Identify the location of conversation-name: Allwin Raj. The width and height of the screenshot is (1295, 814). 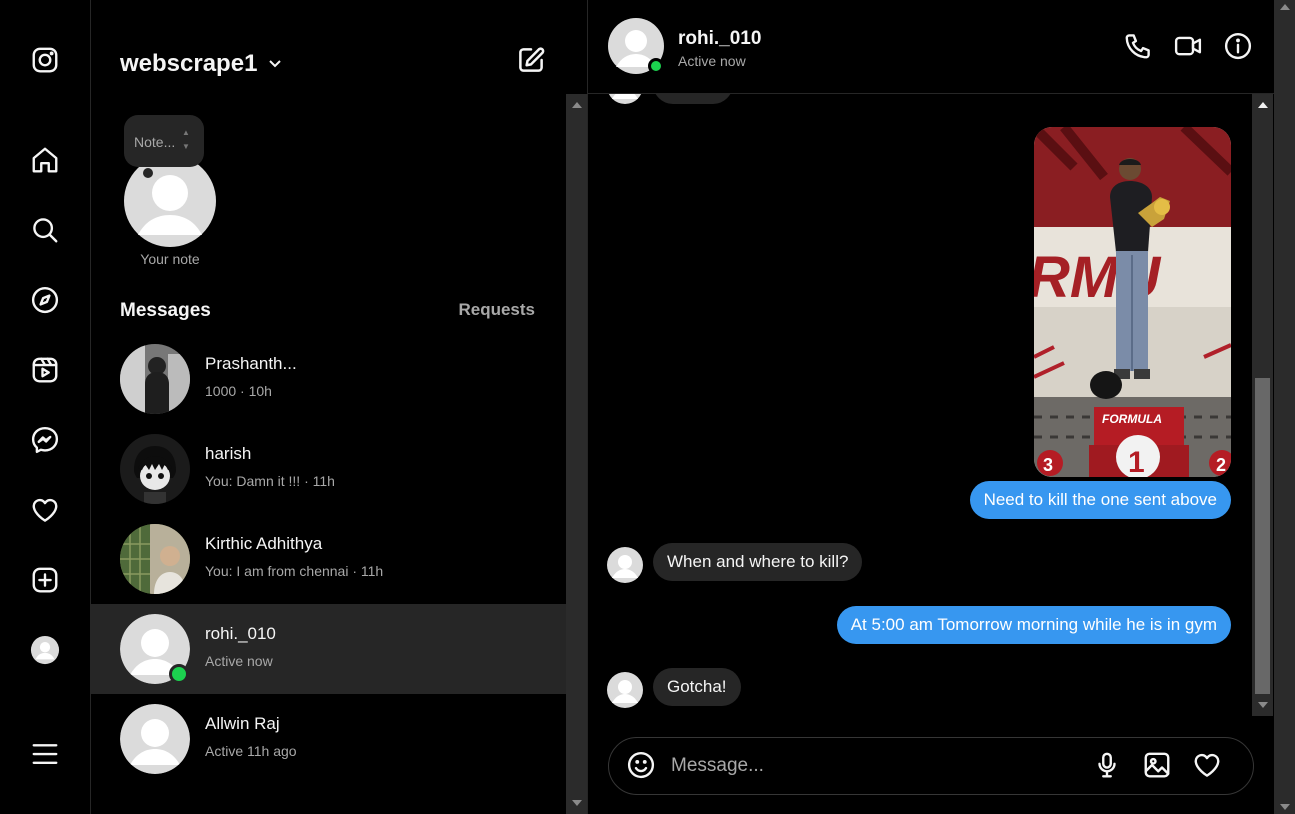
(242, 723).